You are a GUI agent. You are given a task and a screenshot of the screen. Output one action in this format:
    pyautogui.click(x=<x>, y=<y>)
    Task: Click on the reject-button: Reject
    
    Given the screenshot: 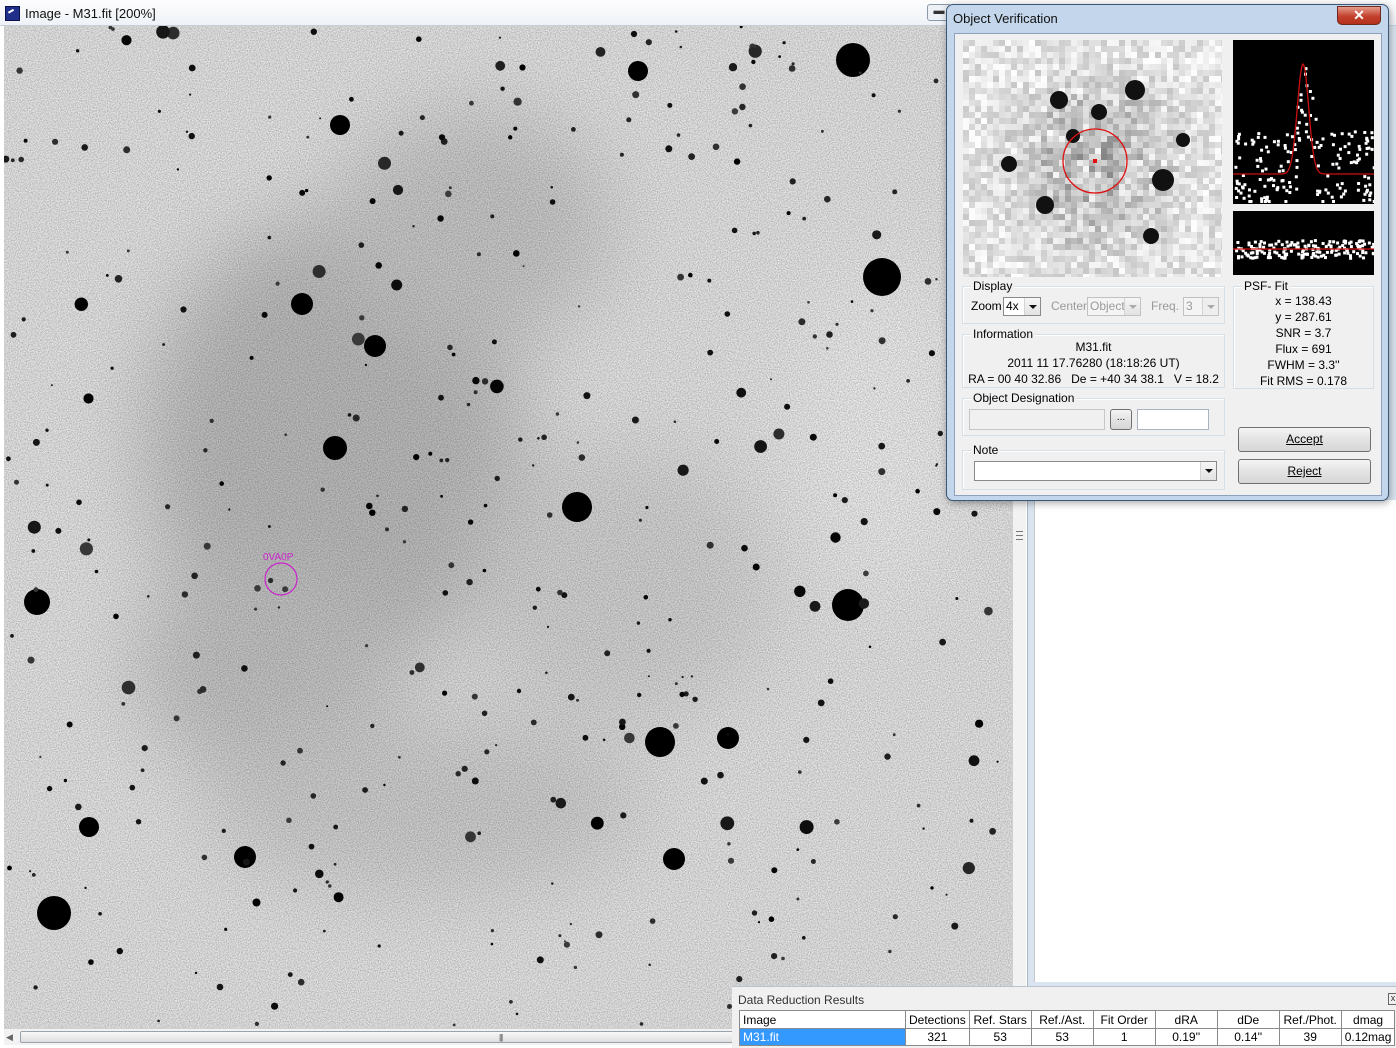 What is the action you would take?
    pyautogui.click(x=1304, y=471)
    